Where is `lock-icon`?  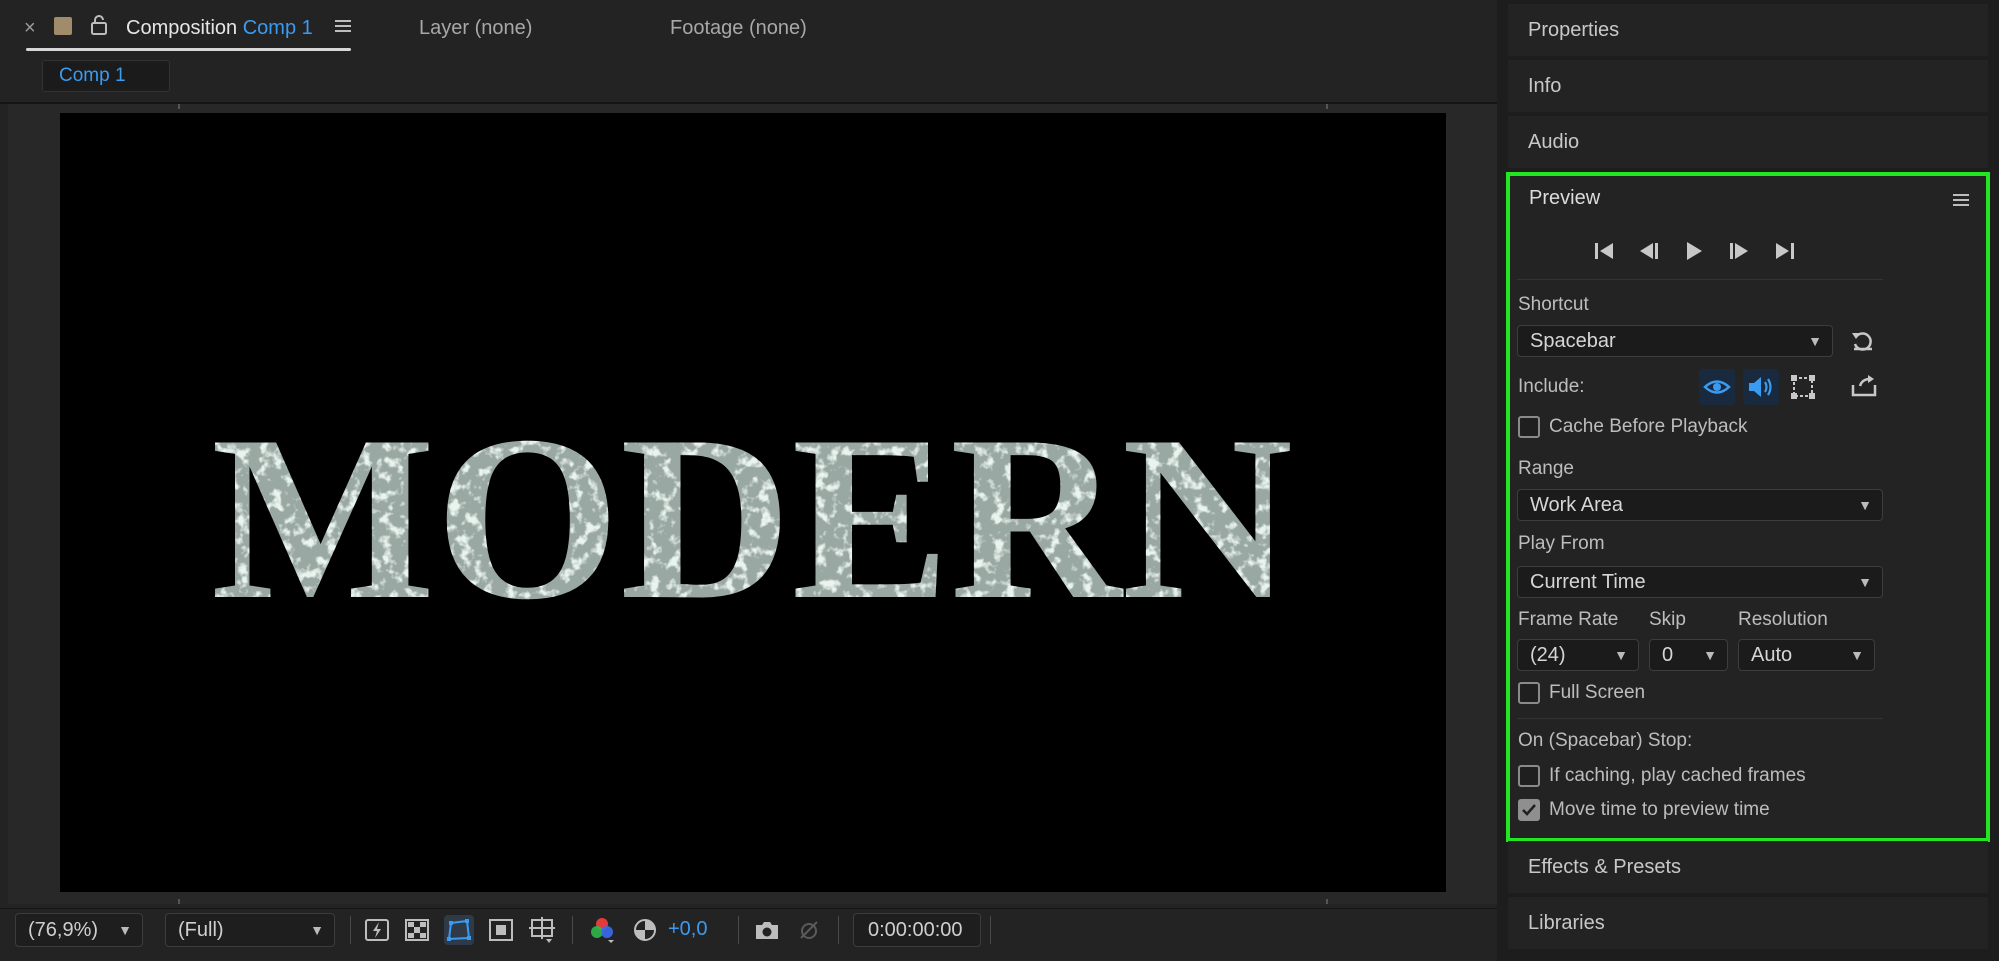
lock-icon is located at coordinates (99, 27).